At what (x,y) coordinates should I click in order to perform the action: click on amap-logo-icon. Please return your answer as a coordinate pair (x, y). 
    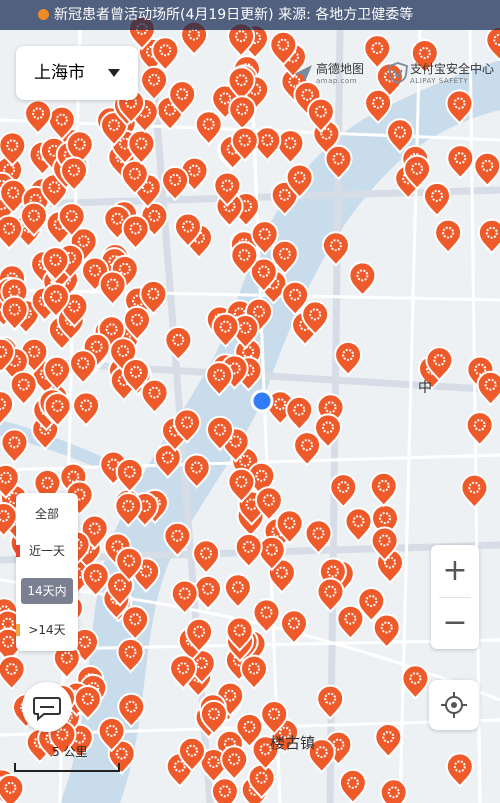
    Looking at the image, I should click on (303, 73).